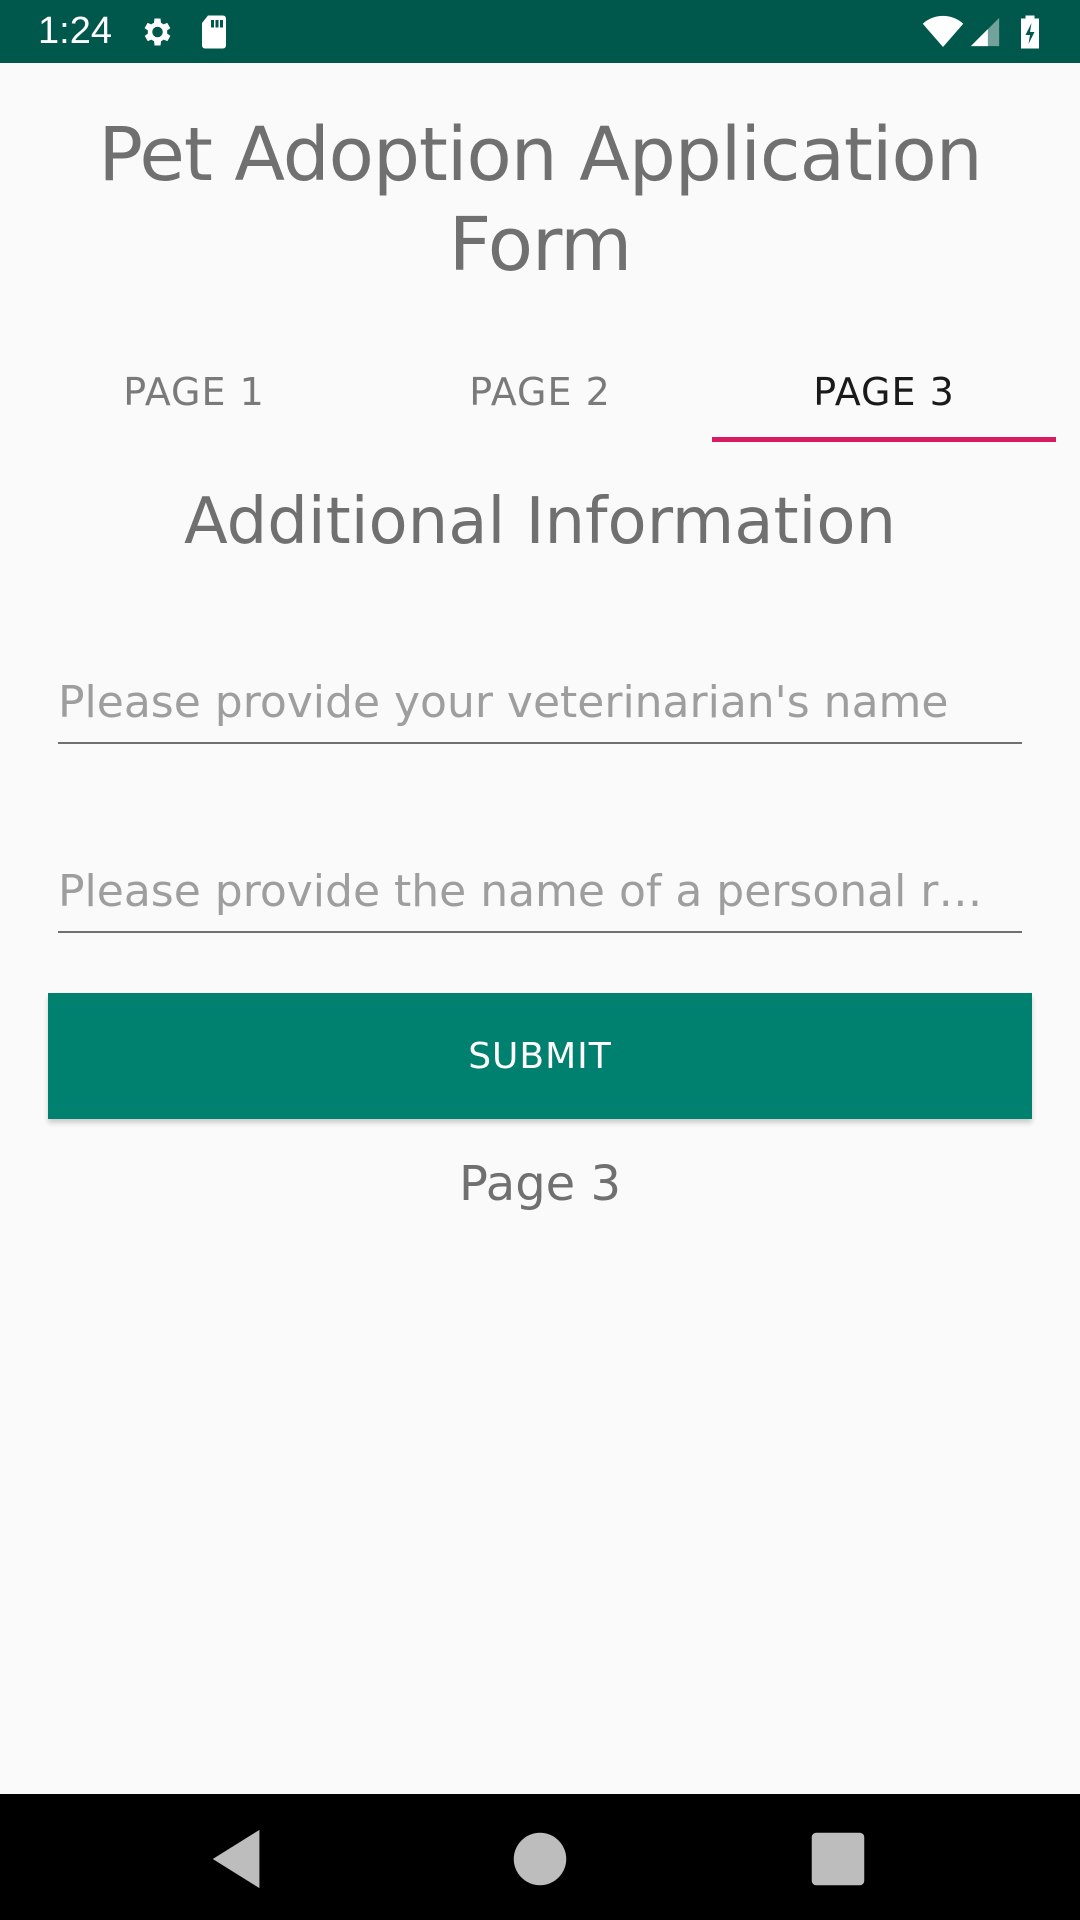  Describe the element at coordinates (838, 1859) in the screenshot. I see `recents-icon` at that location.